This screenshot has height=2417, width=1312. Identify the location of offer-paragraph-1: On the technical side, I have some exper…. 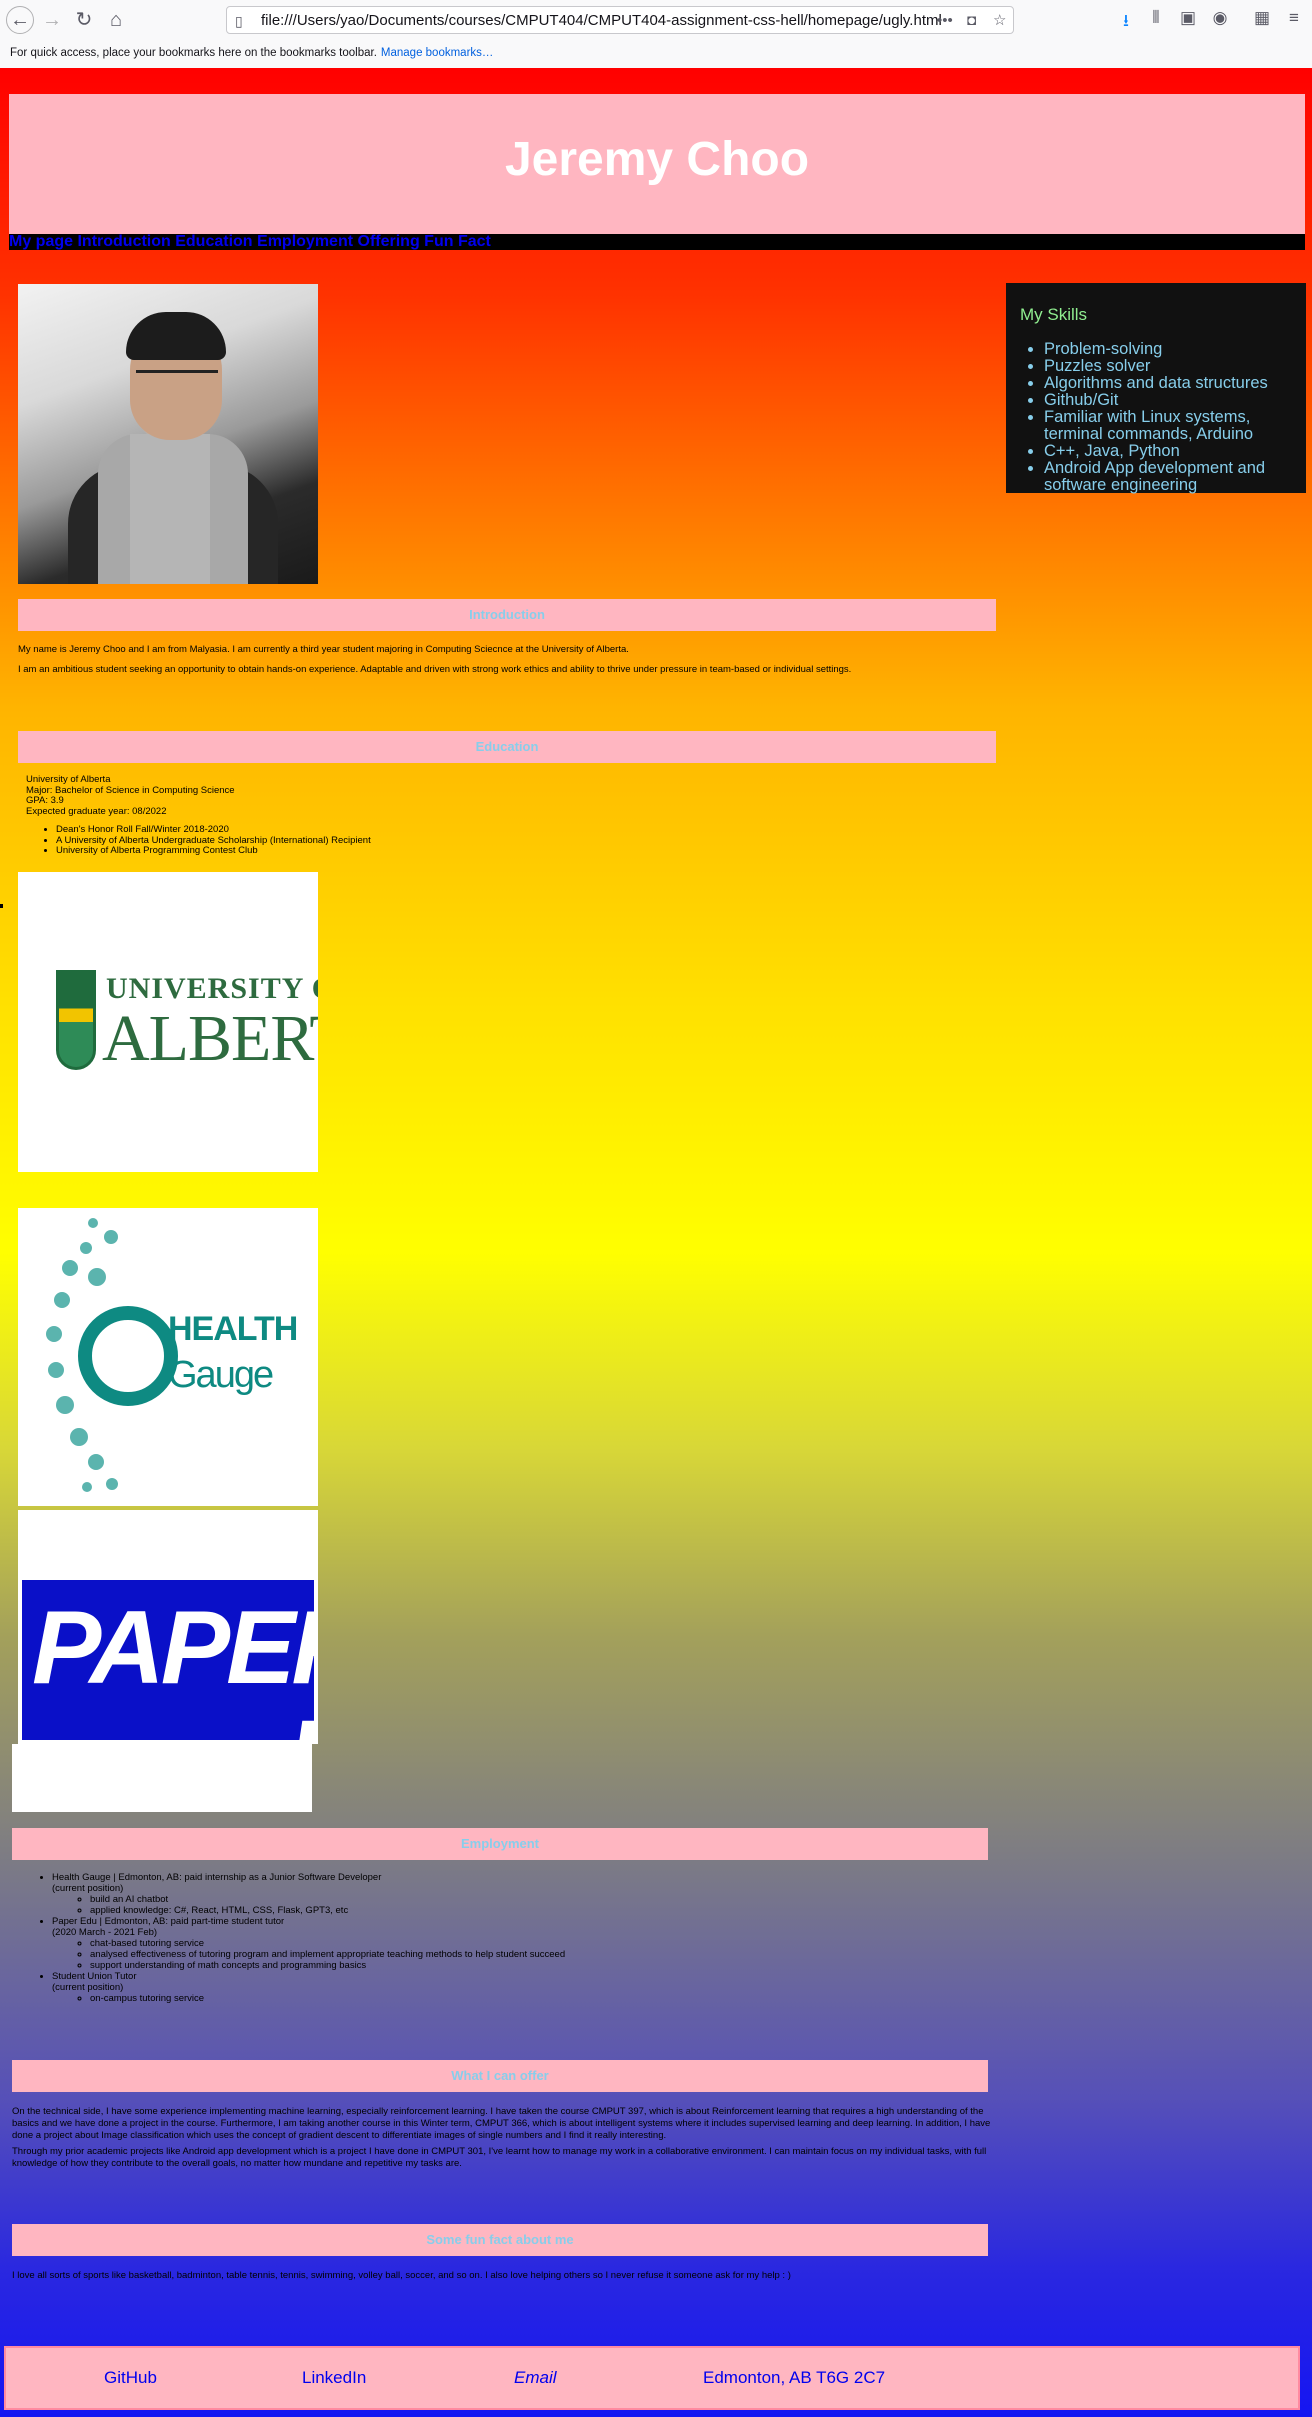
(501, 2123).